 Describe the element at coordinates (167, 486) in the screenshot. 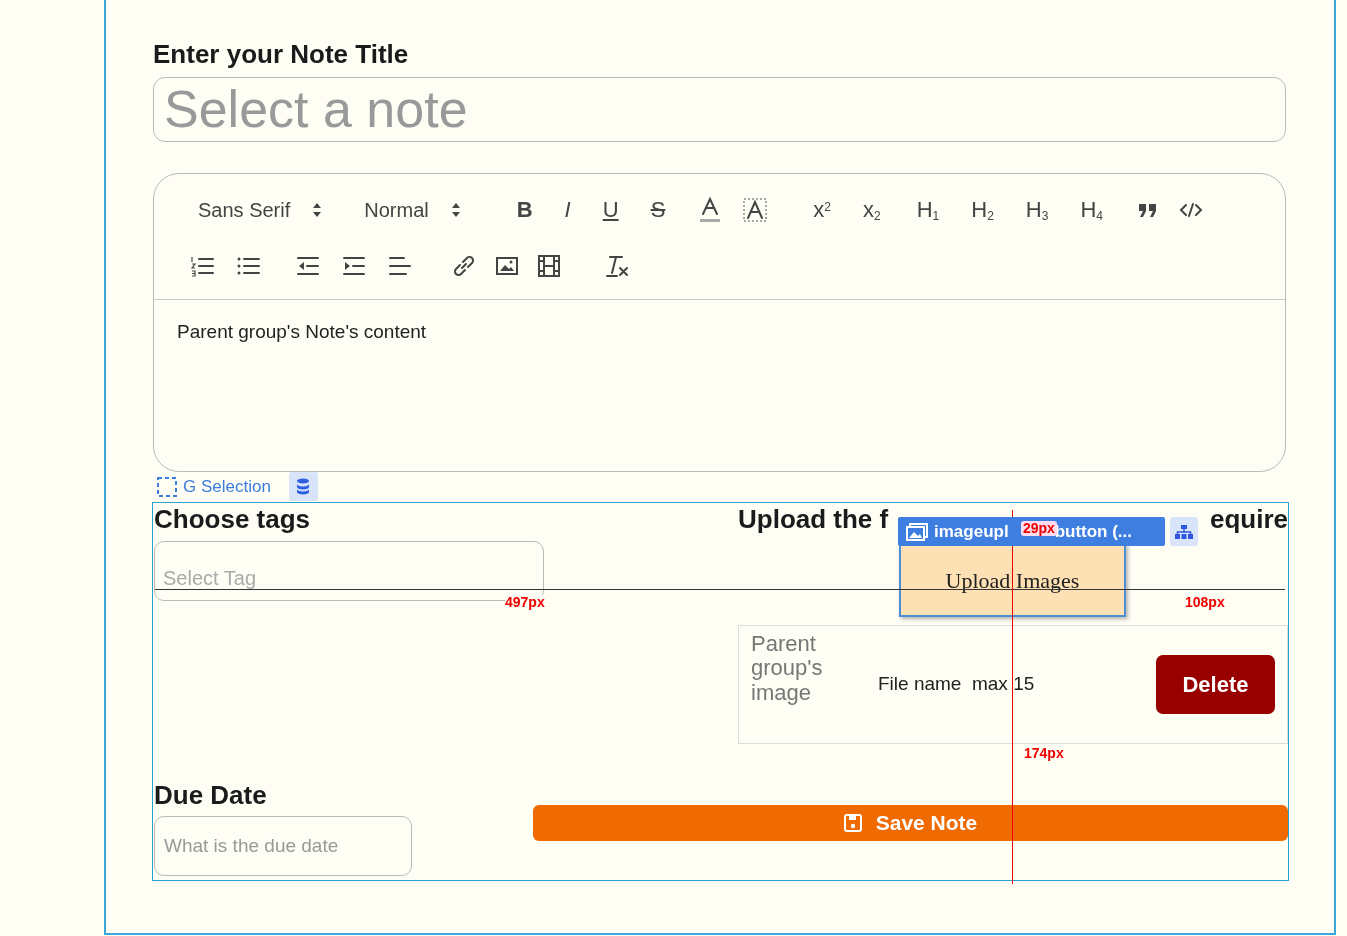

I see `selection-icon` at that location.